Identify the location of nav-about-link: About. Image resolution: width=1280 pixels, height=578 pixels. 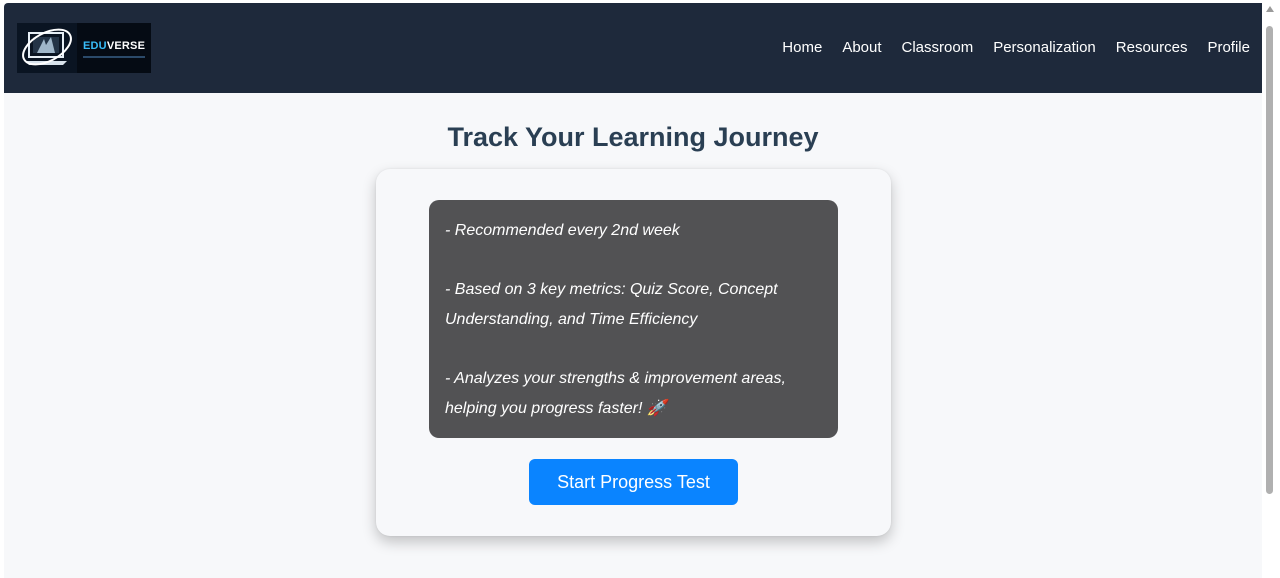
(861, 48).